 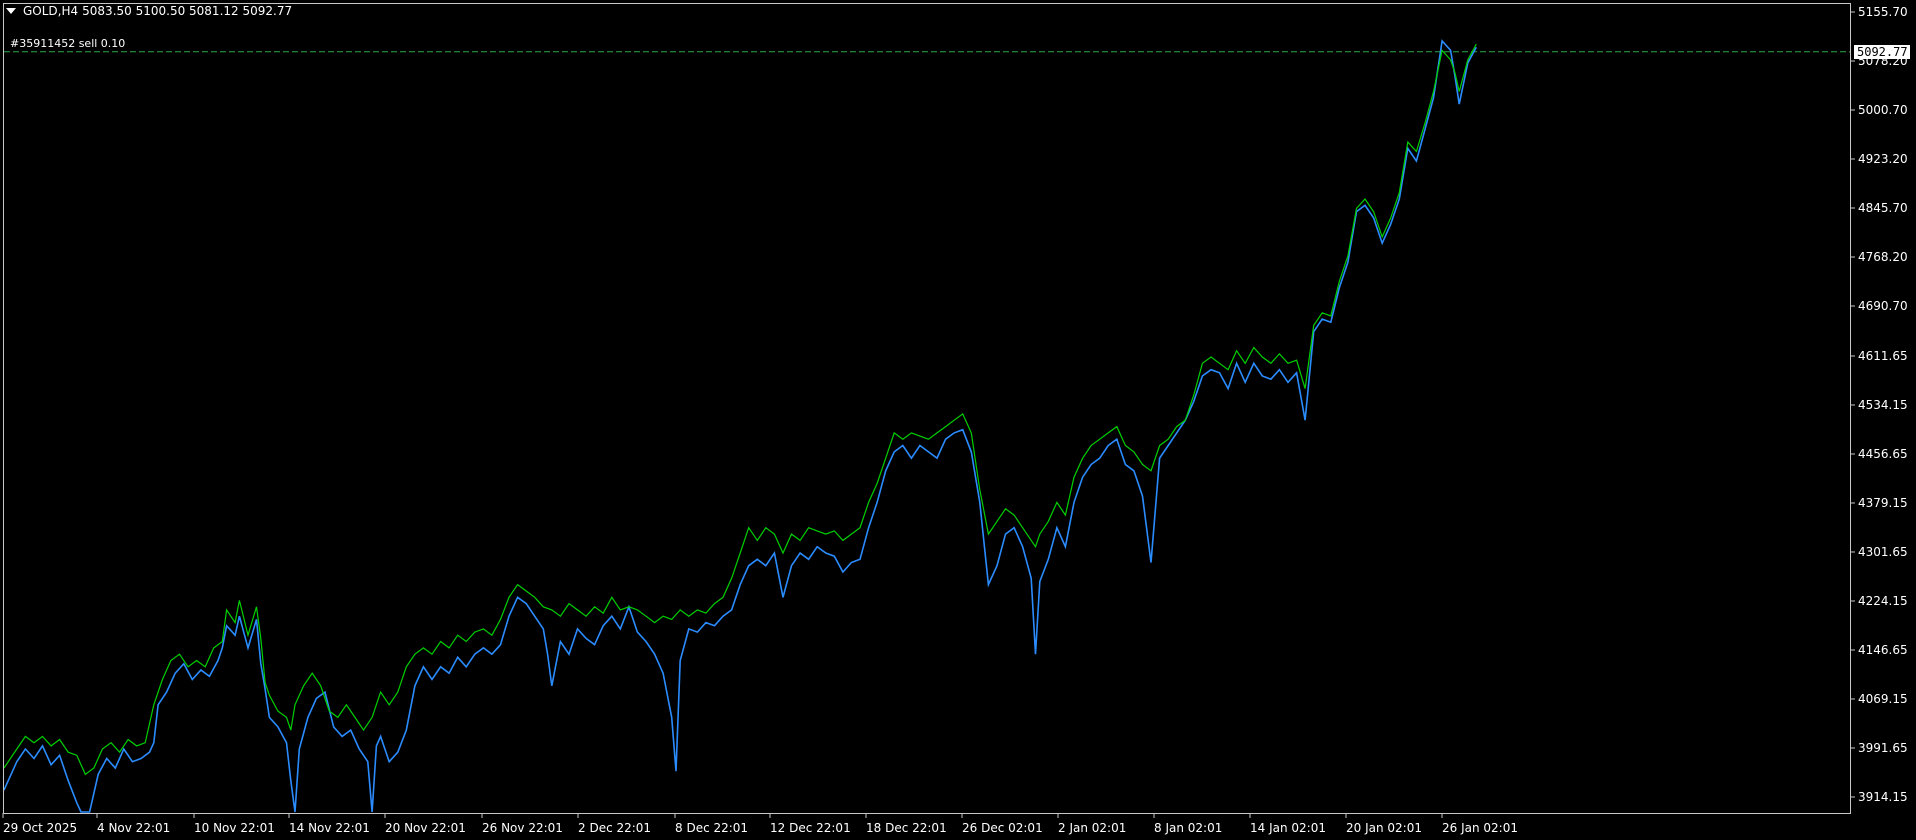 I want to click on time-tick-label: 26 Dec 02:01, so click(x=1002, y=828).